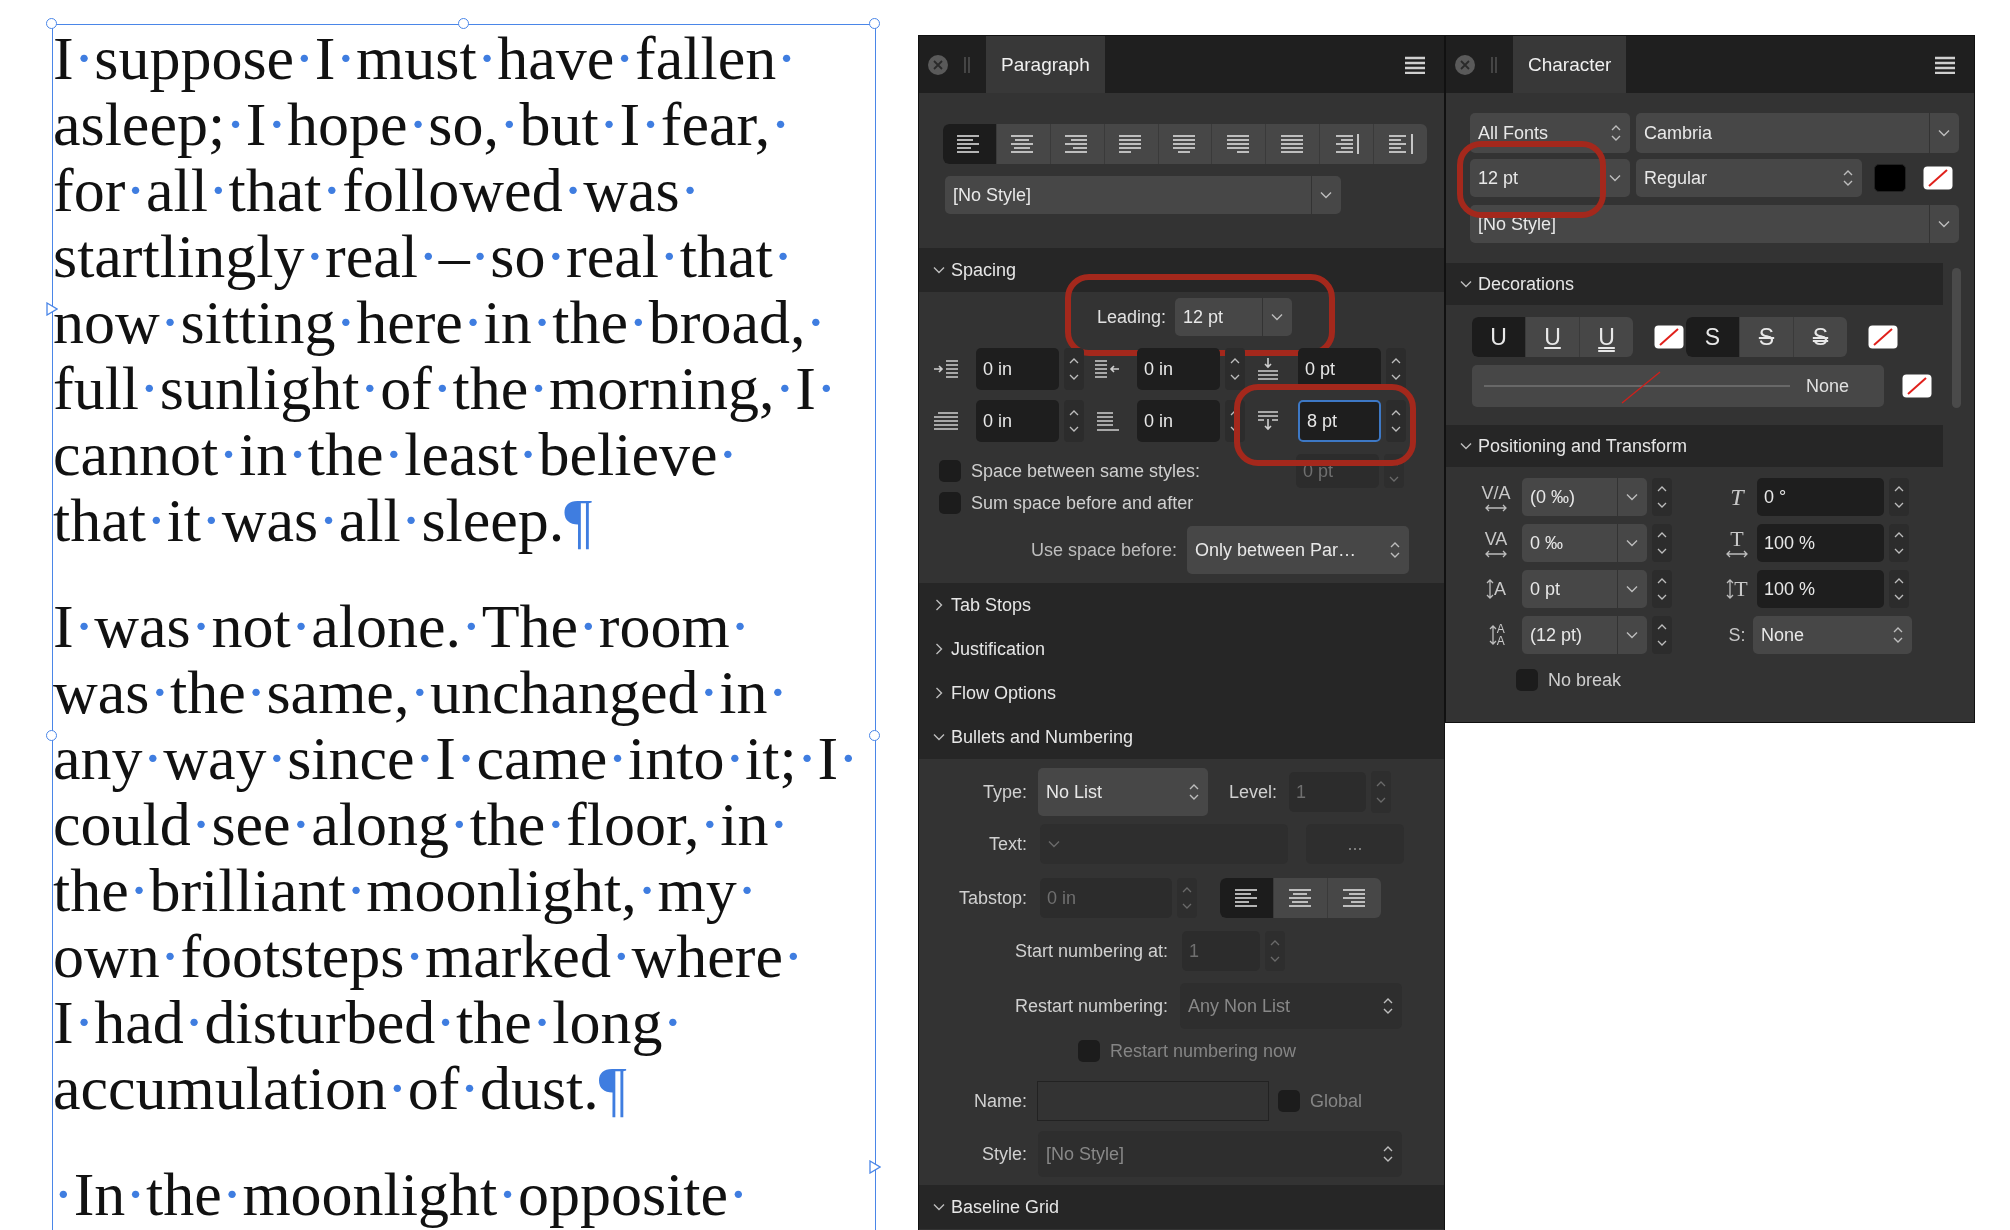 The width and height of the screenshot is (2010, 1230). I want to click on font-style-dropdown: Regular, so click(1749, 178).